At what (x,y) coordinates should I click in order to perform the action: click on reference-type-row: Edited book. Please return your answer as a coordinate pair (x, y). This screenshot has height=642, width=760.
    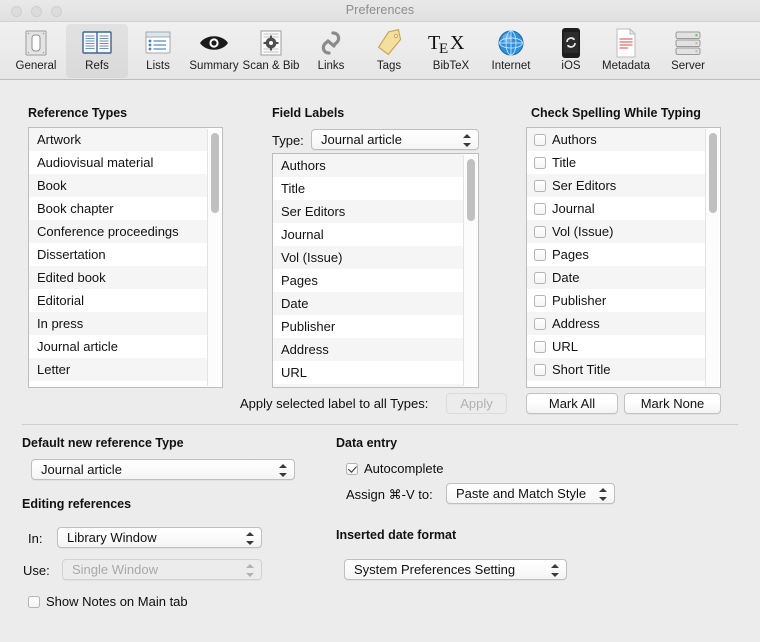
    Looking at the image, I should click on (118, 277).